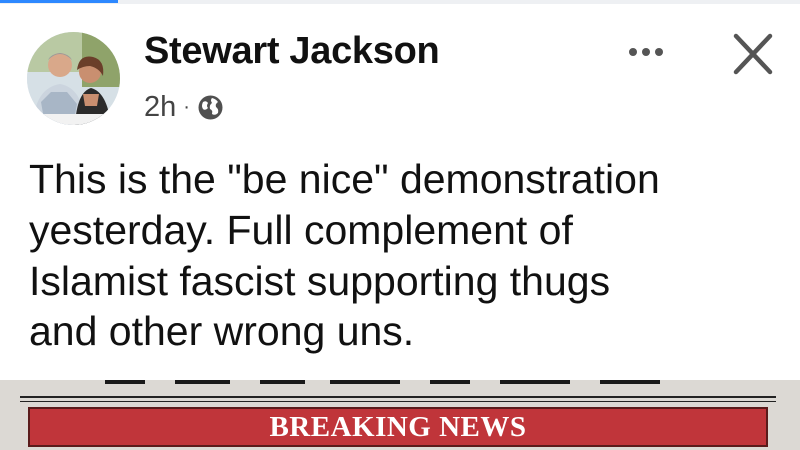  I want to click on post-meta: 2h ·, so click(184, 107).